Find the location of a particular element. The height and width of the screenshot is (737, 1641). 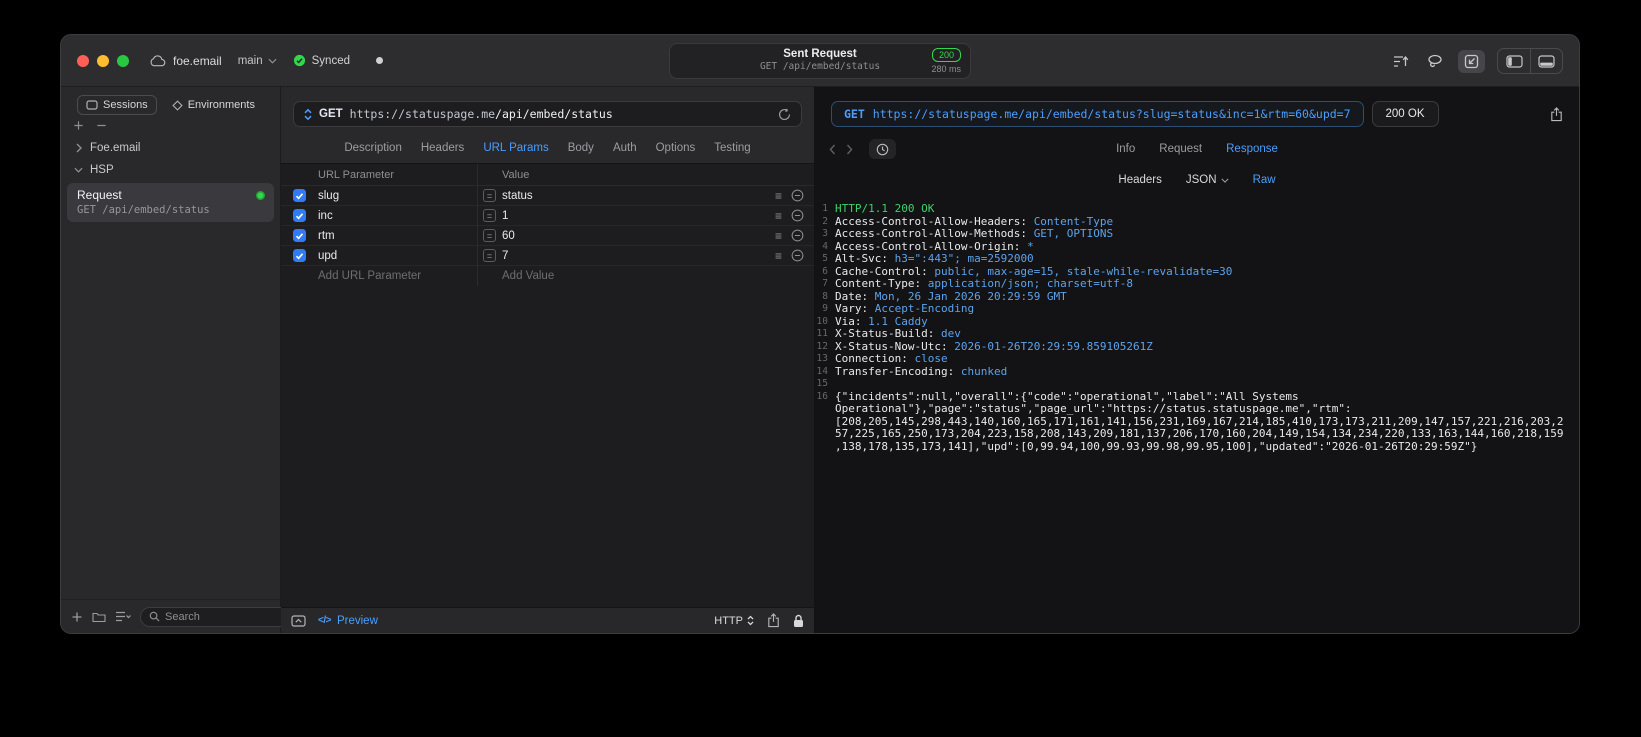

expand-panel-icon is located at coordinates (298, 620).